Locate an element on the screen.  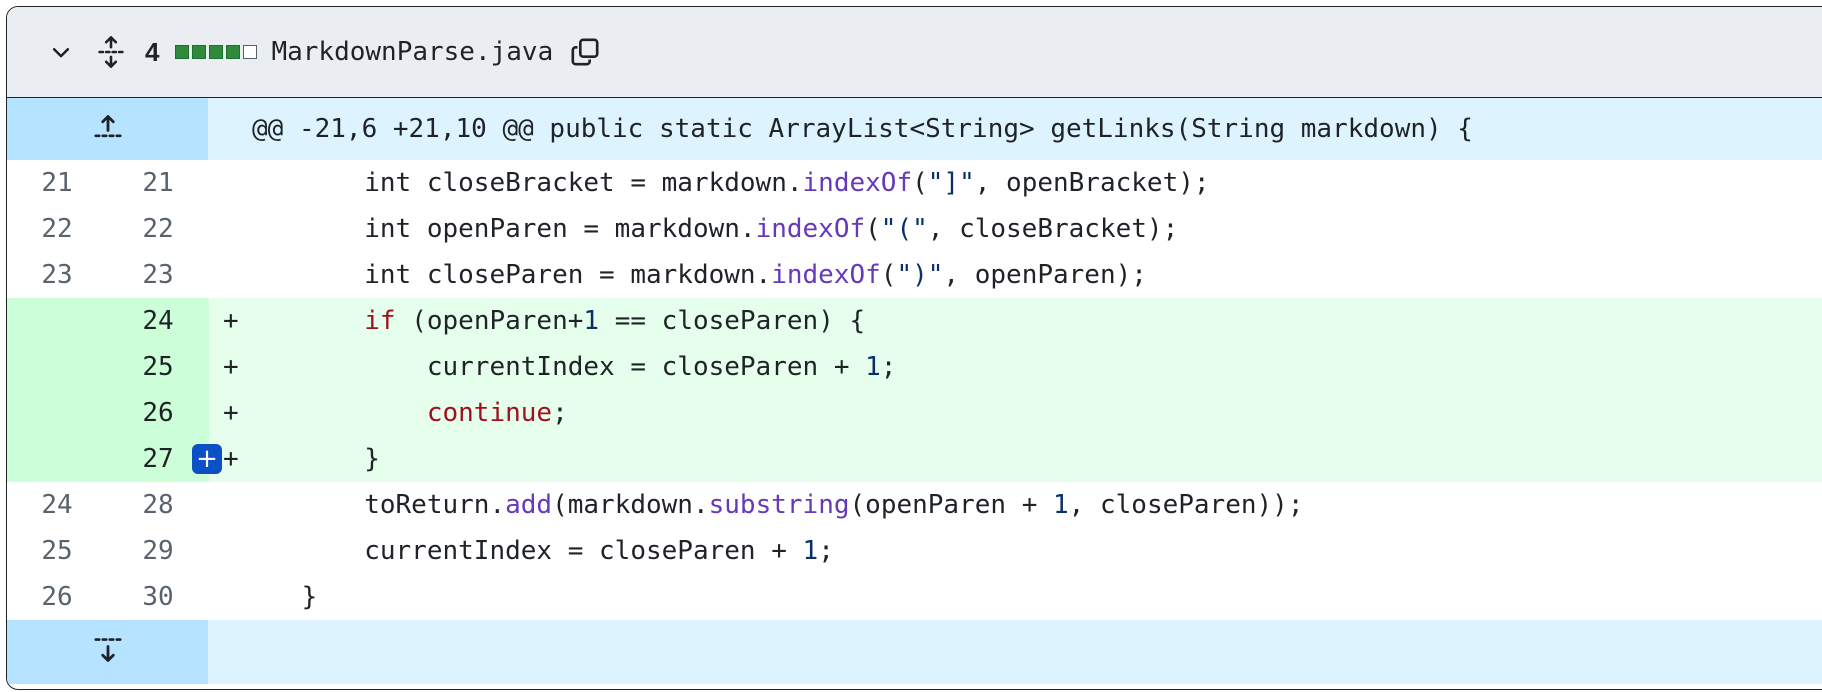
old-line-number: 26 is located at coordinates (57, 597).